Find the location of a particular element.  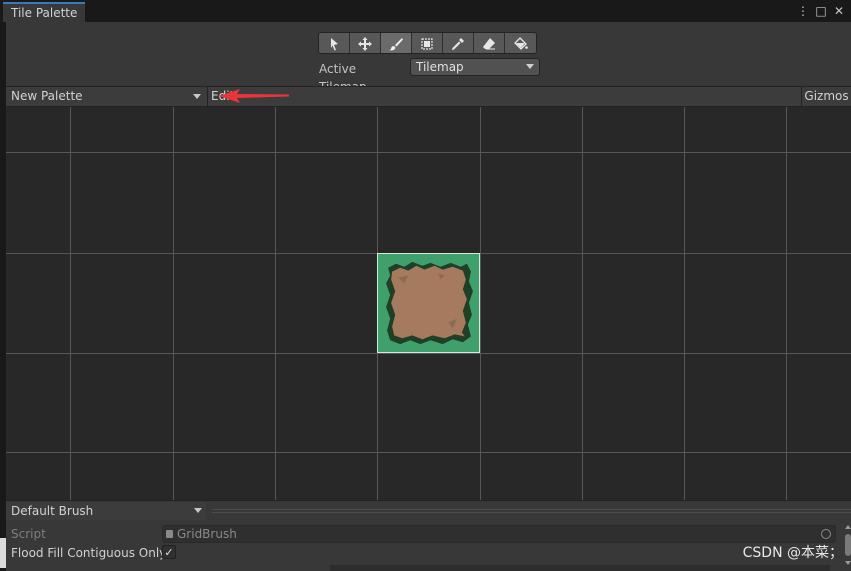

flood-fill-label: Flood Fill Contiguous Only is located at coordinates (89, 553).